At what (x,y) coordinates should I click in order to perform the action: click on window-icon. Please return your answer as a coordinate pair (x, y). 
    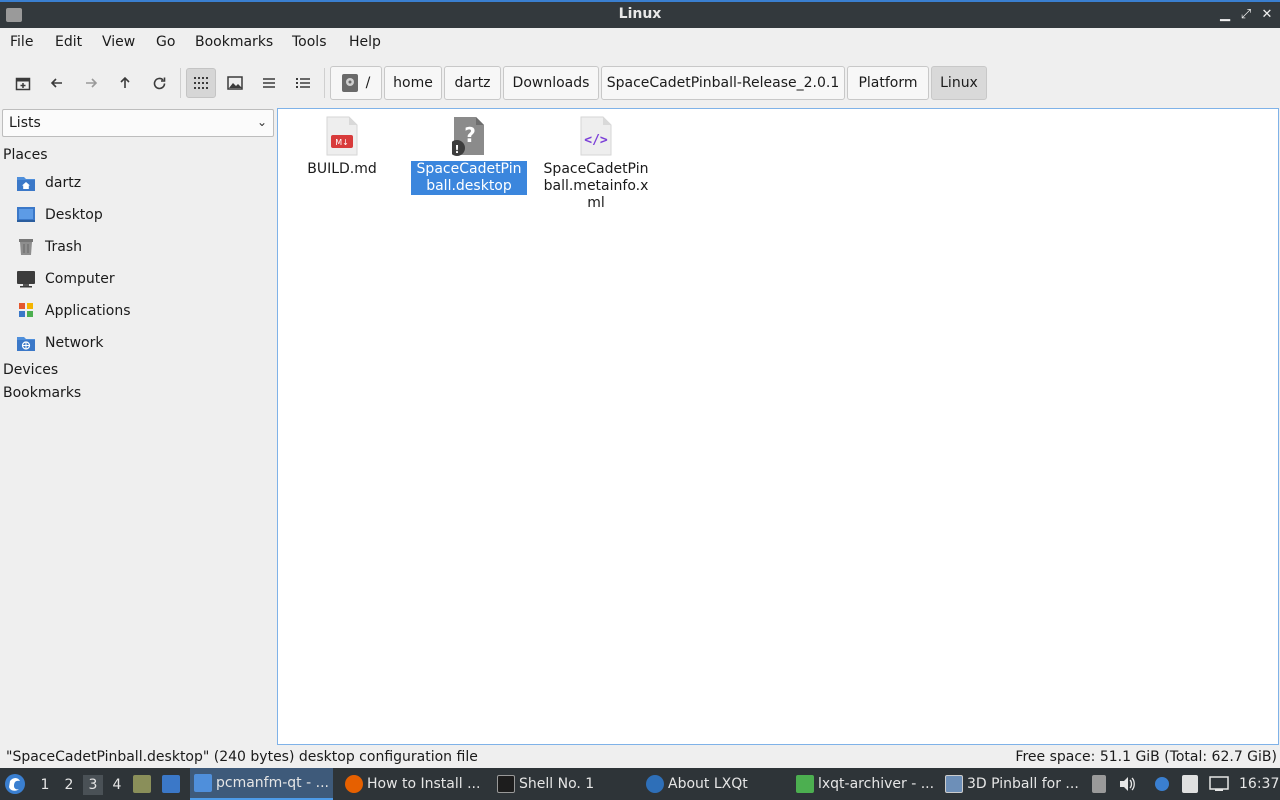
    Looking at the image, I should click on (954, 784).